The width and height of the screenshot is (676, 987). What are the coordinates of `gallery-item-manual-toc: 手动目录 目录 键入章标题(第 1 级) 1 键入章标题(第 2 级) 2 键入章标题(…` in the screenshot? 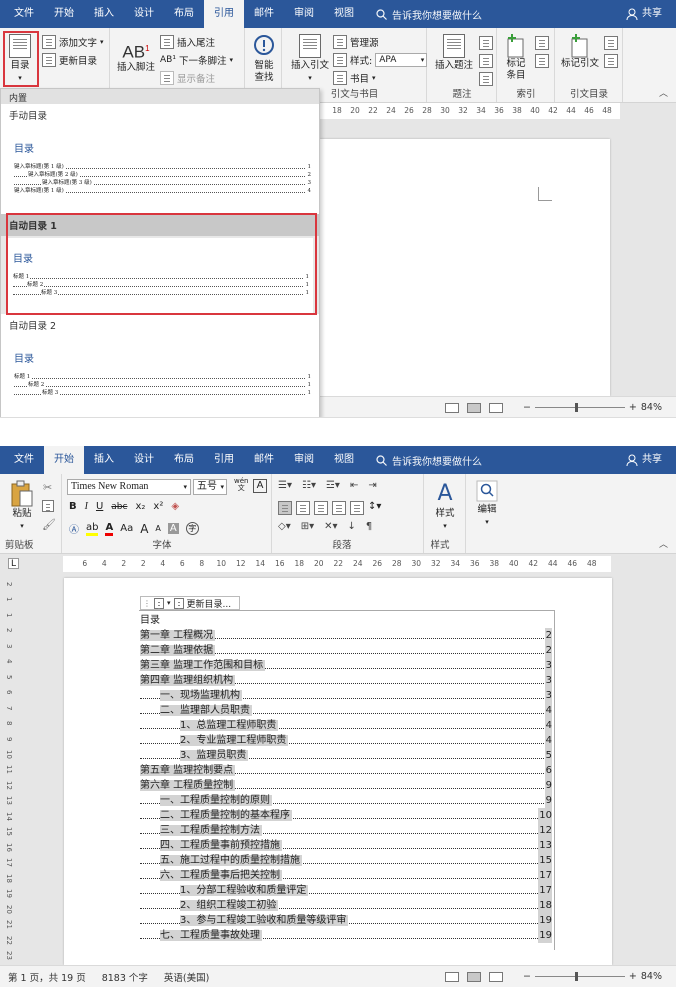 It's located at (160, 159).